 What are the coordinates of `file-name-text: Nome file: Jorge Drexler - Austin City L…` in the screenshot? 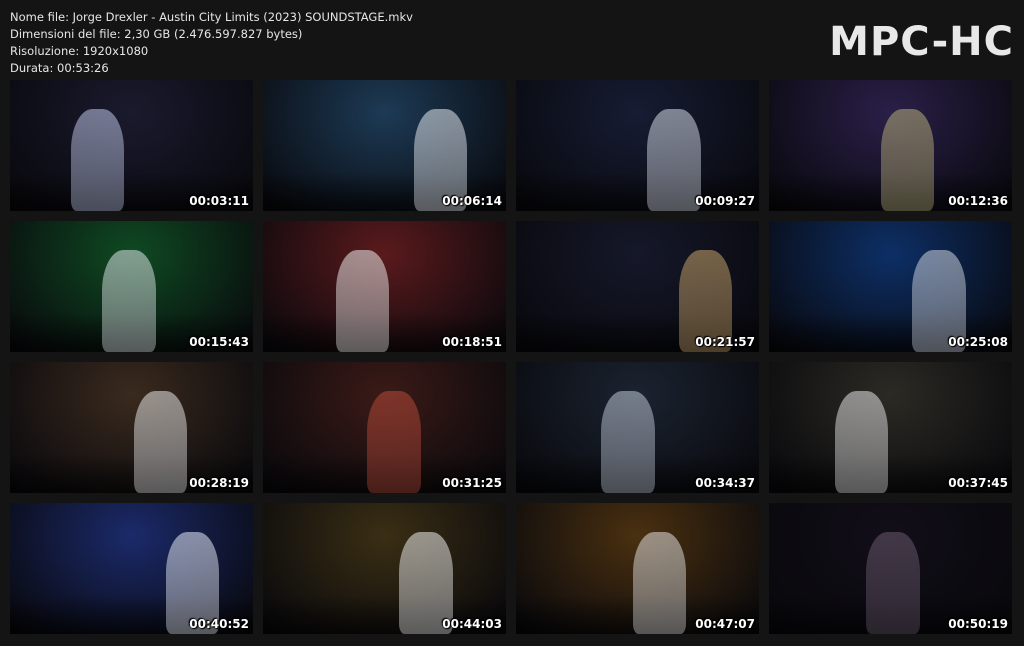 It's located at (211, 17).